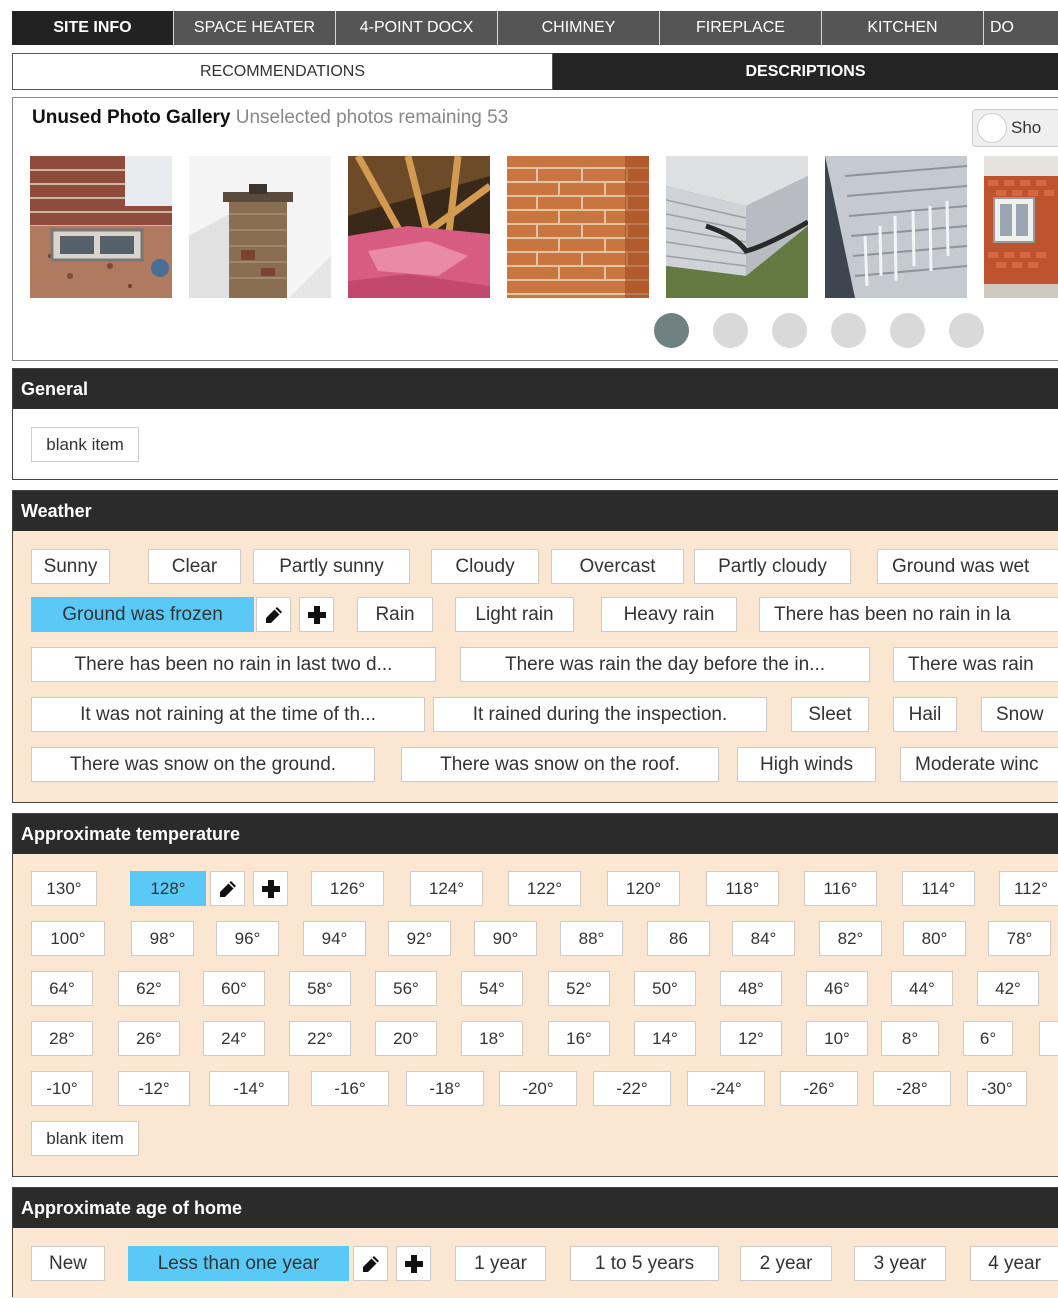 The height and width of the screenshot is (1298, 1058). Describe the element at coordinates (1021, 227) in the screenshot. I see `photo-thumbnail-brick-bay` at that location.